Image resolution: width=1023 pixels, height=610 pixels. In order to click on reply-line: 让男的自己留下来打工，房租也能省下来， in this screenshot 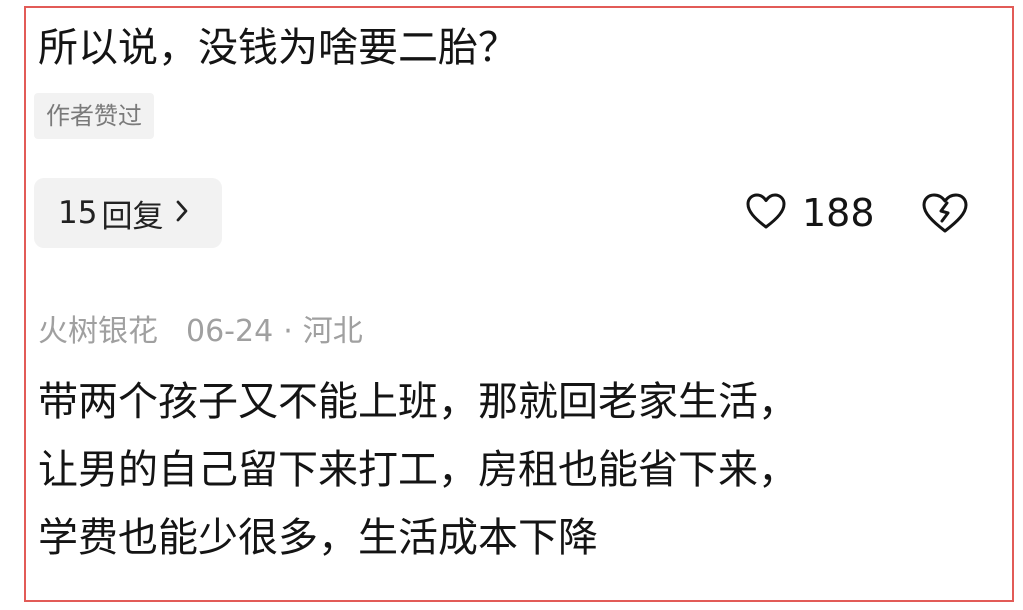, I will do `click(418, 470)`.